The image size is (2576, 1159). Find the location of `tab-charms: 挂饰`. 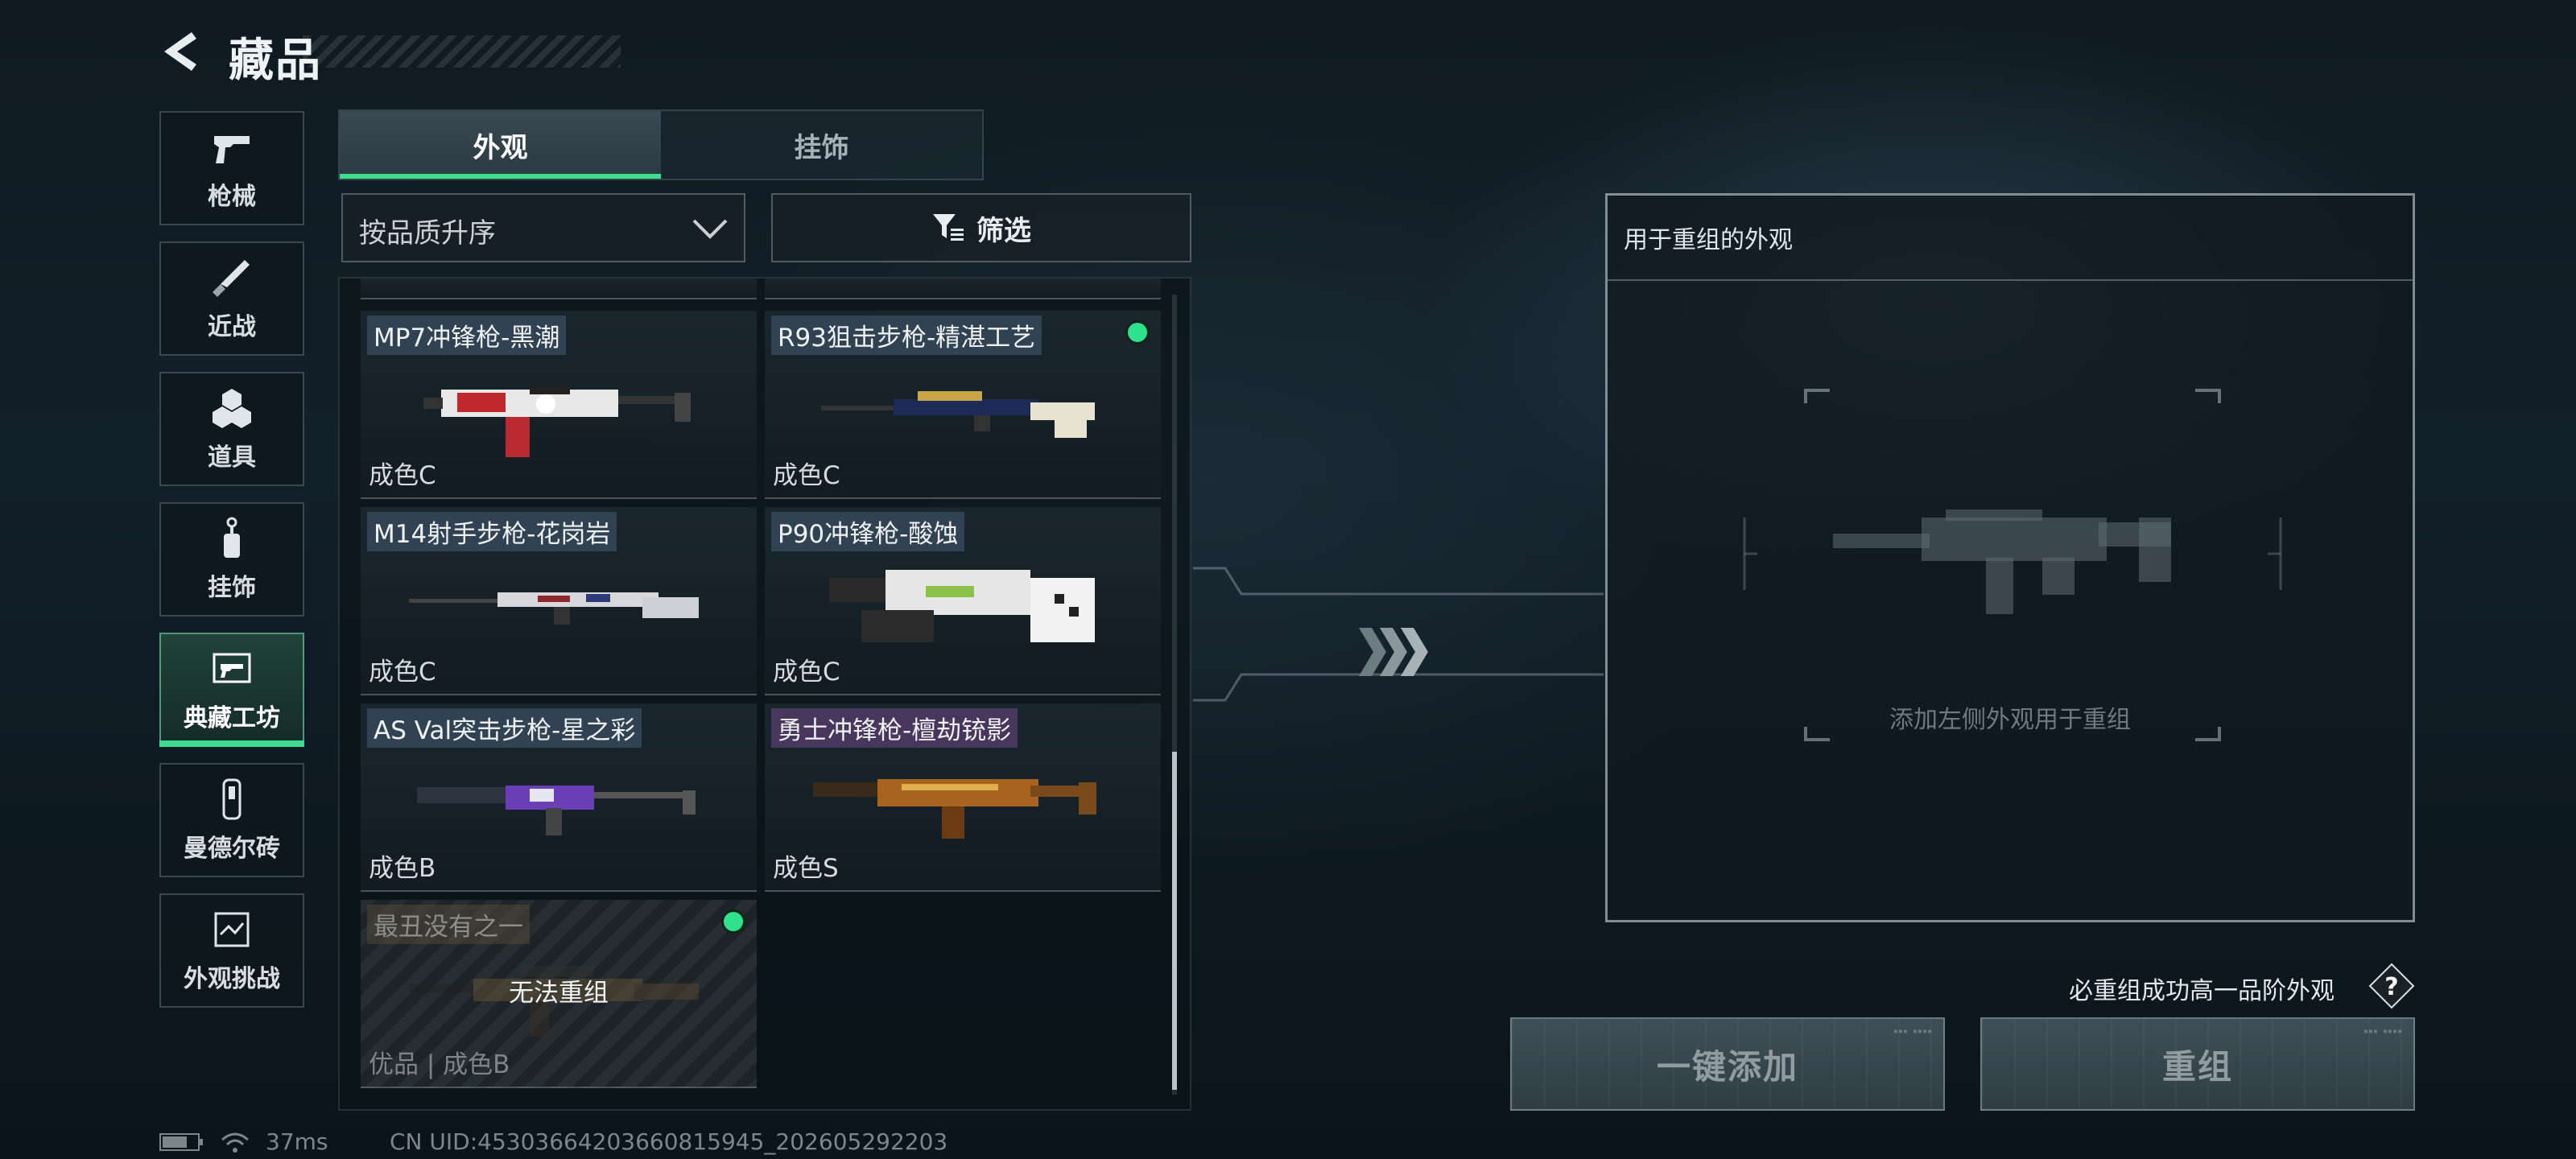

tab-charms: 挂饰 is located at coordinates (821, 145).